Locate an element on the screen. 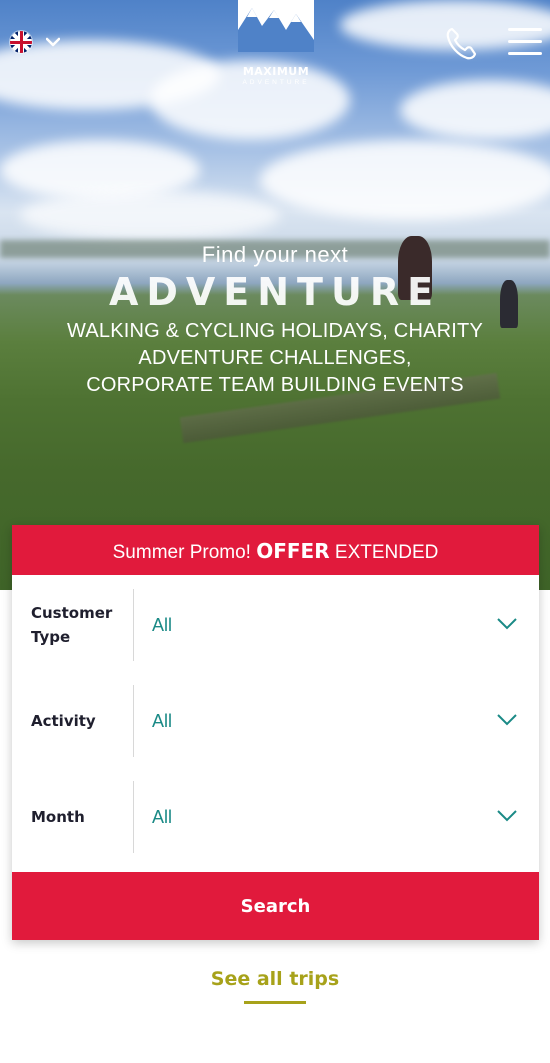 The image size is (550, 1063). filter-label: Activity is located at coordinates (63, 721).